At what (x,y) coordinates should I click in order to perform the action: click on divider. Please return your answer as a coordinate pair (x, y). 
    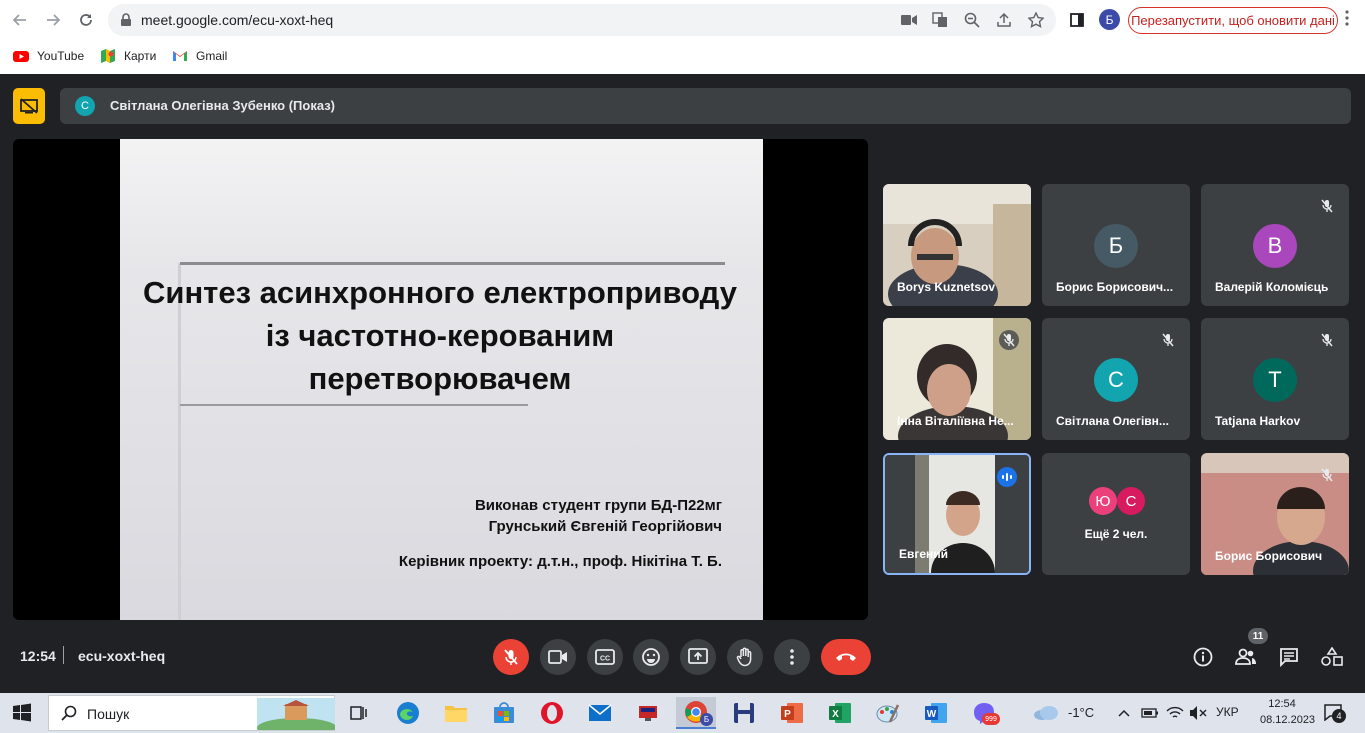
    Looking at the image, I should click on (63, 655).